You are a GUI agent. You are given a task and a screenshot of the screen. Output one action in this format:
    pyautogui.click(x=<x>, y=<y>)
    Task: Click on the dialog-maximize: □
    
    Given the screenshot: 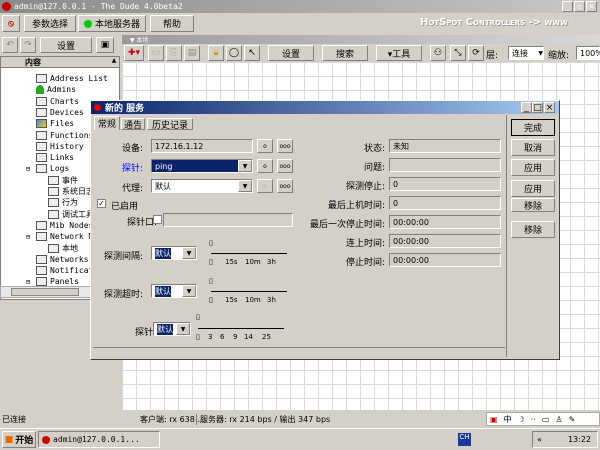 What is the action you would take?
    pyautogui.click(x=537, y=107)
    